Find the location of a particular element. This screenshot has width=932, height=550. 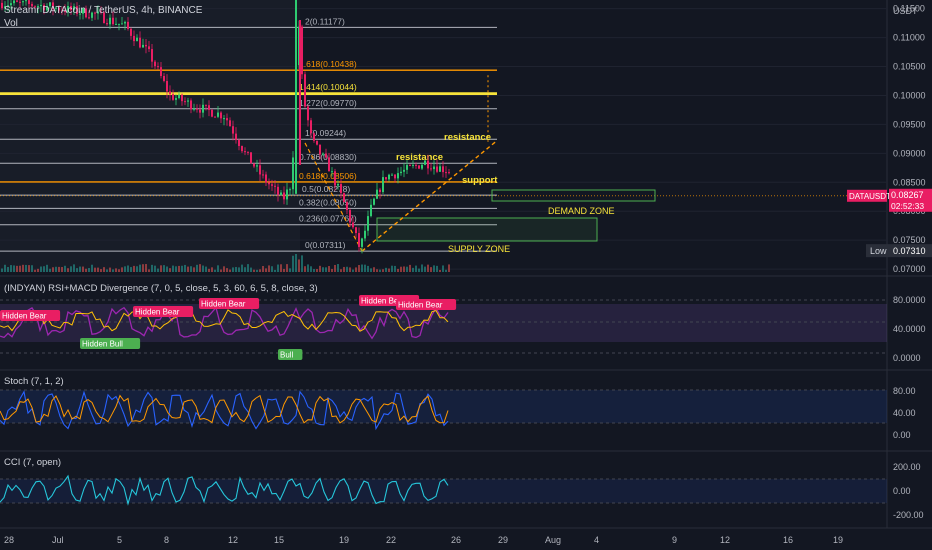

time-tick-label: 16 is located at coordinates (788, 540).